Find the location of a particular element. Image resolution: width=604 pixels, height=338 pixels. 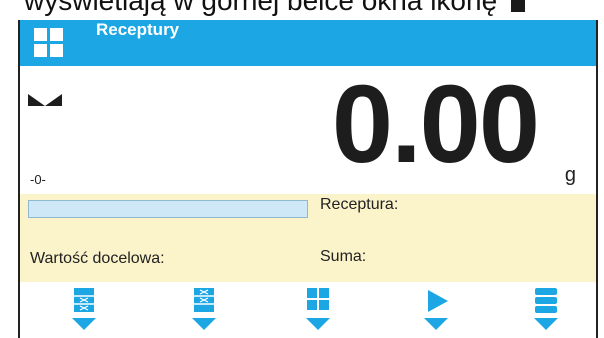

recipe-steps-button is located at coordinates (204, 313).